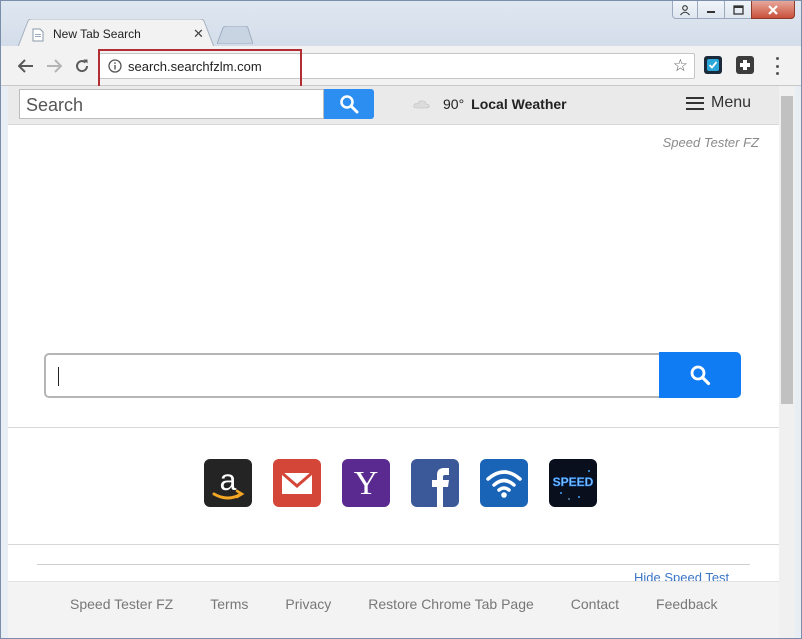  What do you see at coordinates (97, 34) in the screenshot?
I see `tab-title: New Tab Search` at bounding box center [97, 34].